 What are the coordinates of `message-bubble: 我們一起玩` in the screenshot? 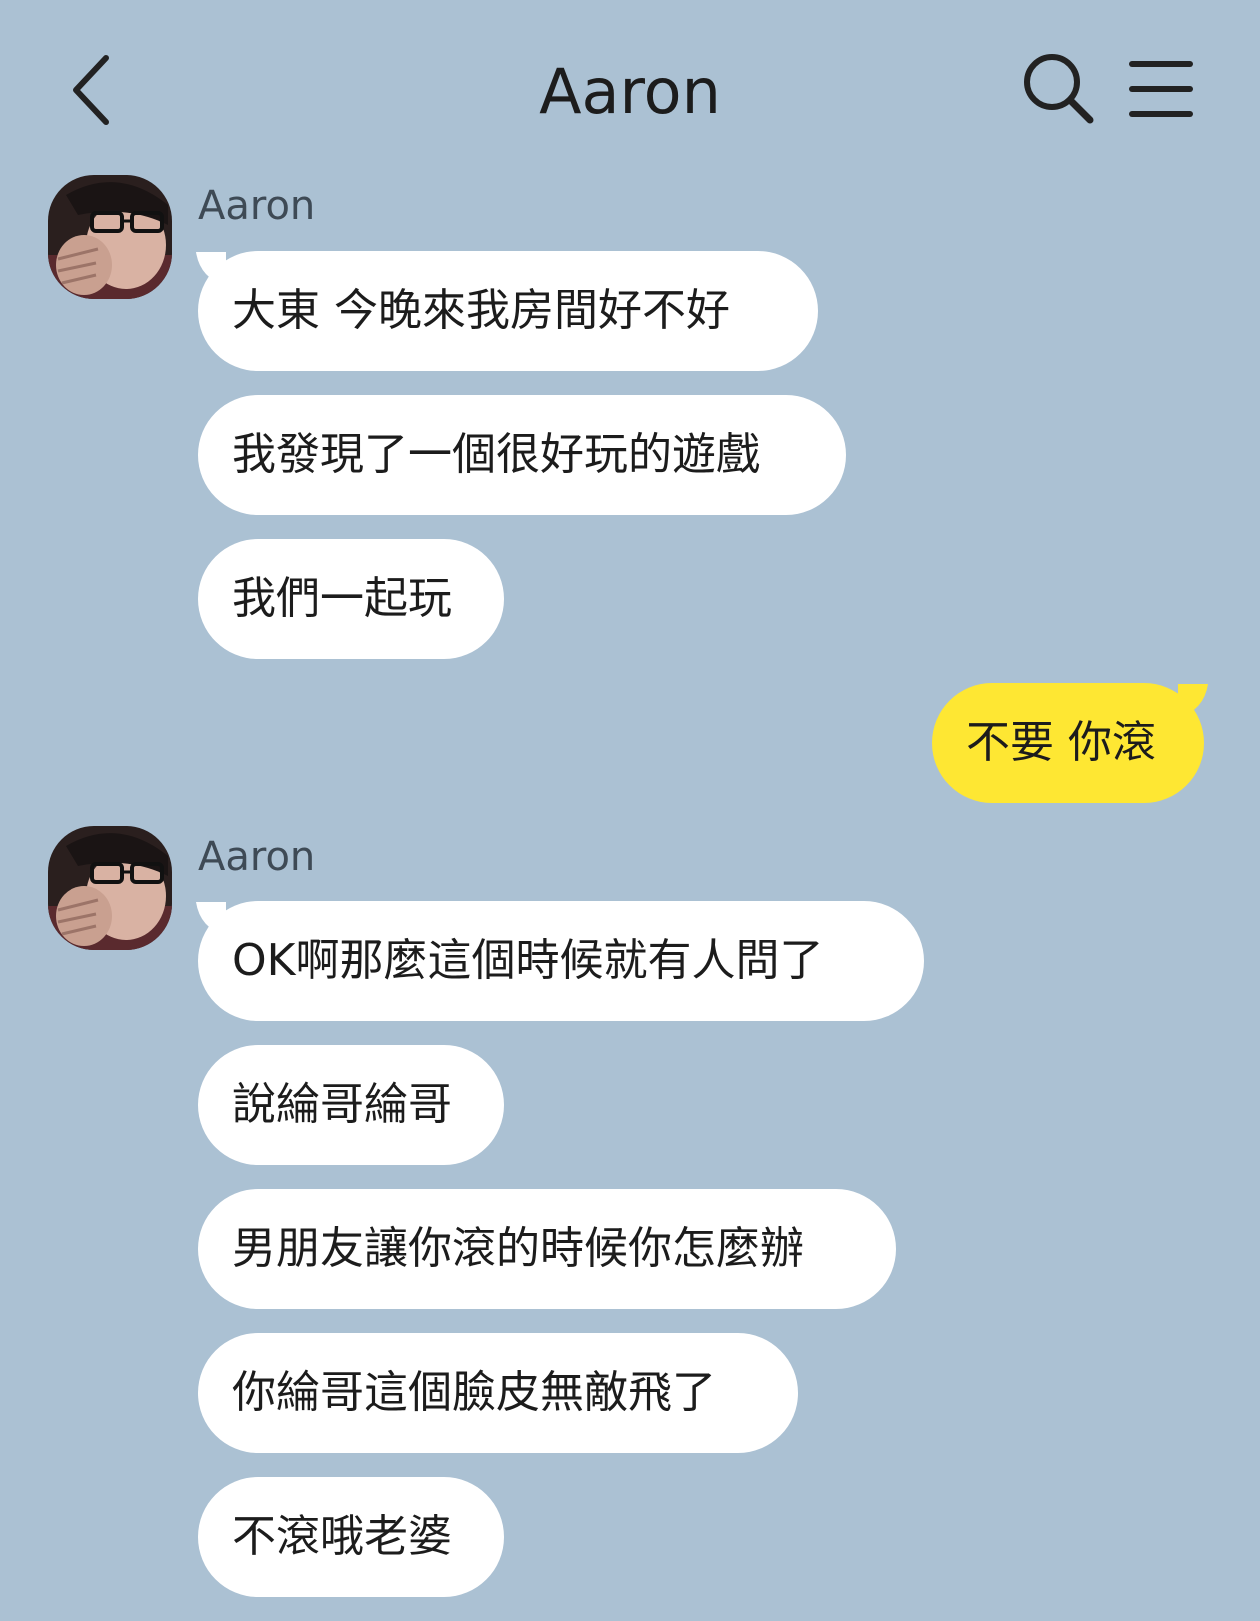 It's located at (351, 599).